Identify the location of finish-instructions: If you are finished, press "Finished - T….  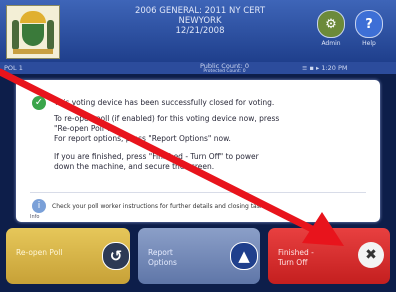
(156, 161).